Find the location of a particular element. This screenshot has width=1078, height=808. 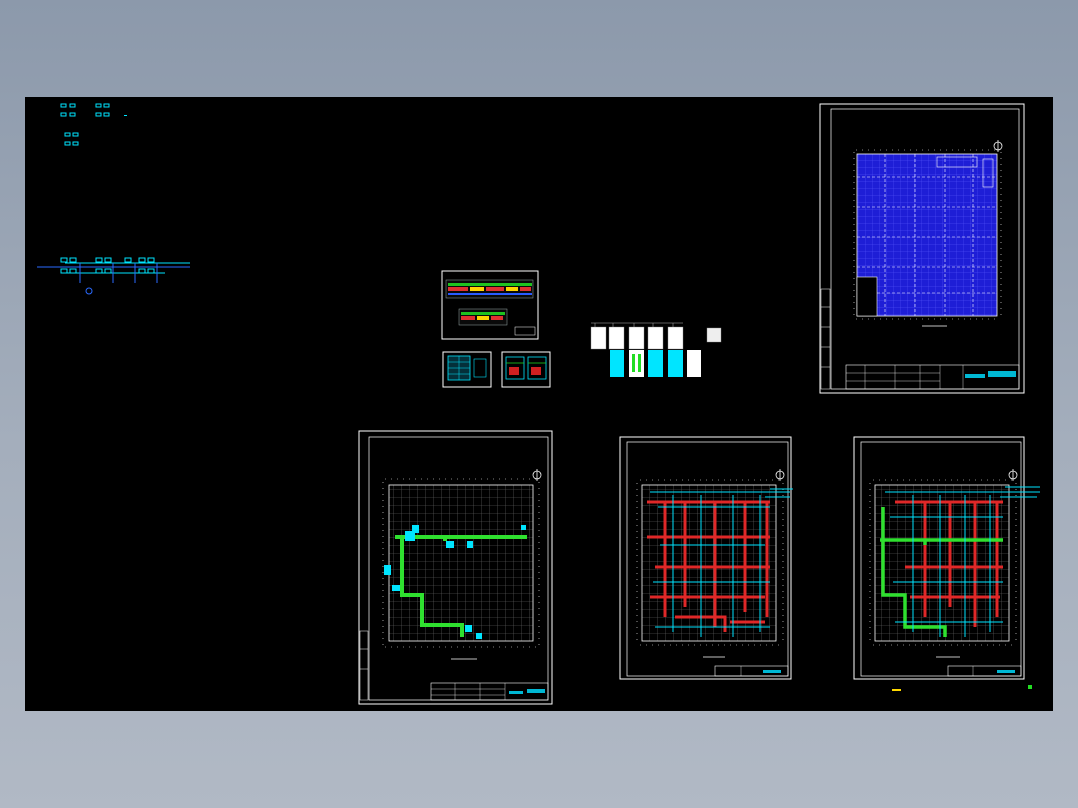

legend-block-top-left is located at coordinates (93, 124).